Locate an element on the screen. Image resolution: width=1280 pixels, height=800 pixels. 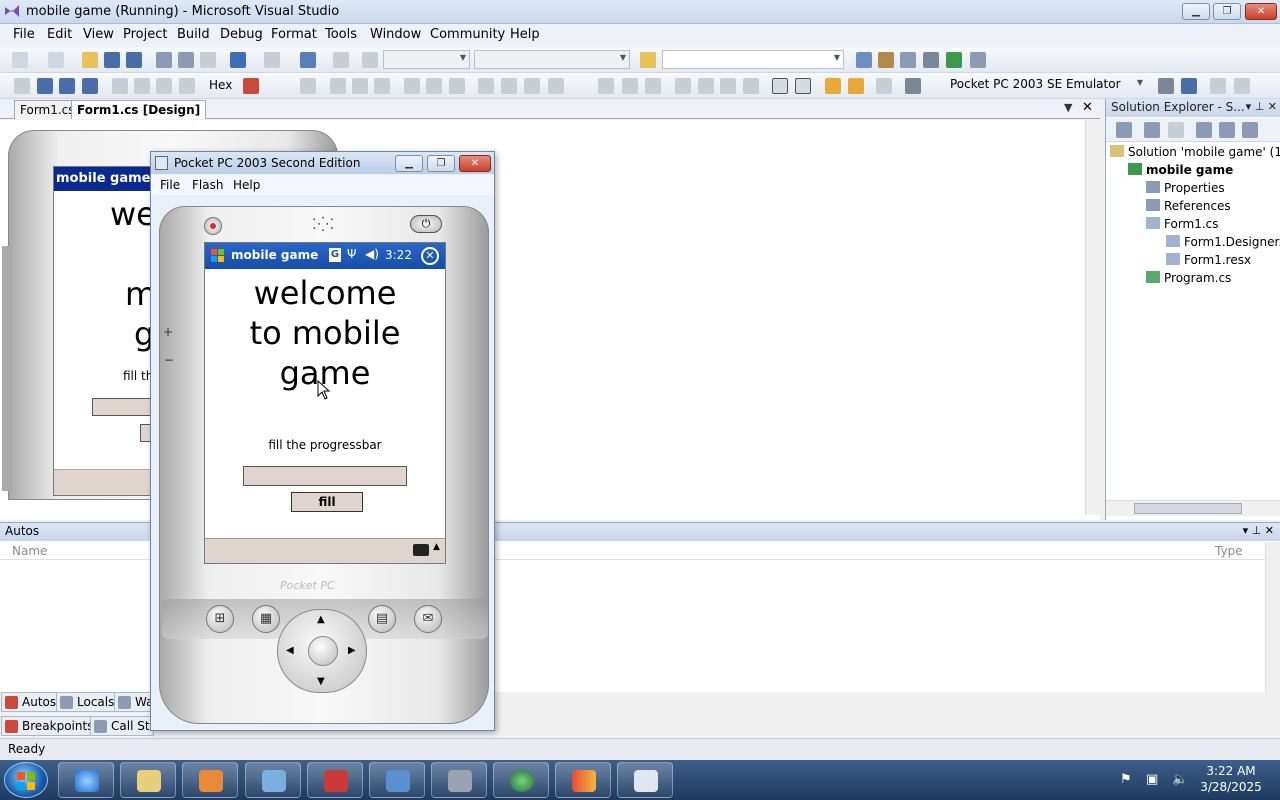
tree-form1-designer: Form1.Designer.cs is located at coordinates (1223, 242).